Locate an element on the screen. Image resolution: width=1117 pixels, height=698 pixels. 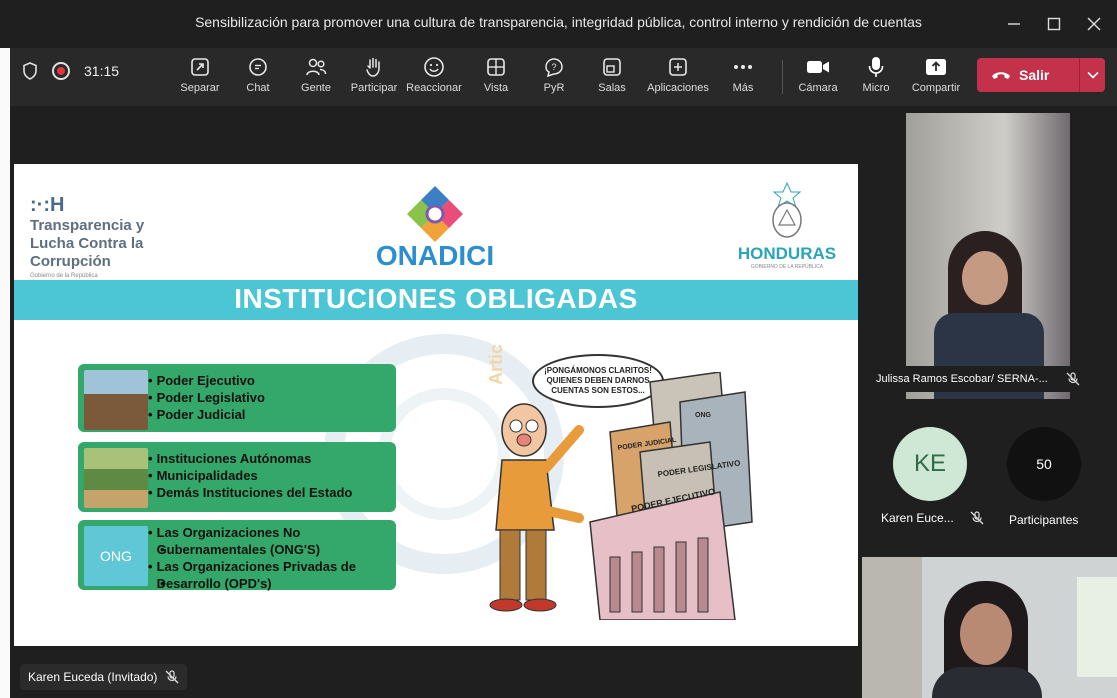
meeting-timer: 31:15 is located at coordinates (102, 71).